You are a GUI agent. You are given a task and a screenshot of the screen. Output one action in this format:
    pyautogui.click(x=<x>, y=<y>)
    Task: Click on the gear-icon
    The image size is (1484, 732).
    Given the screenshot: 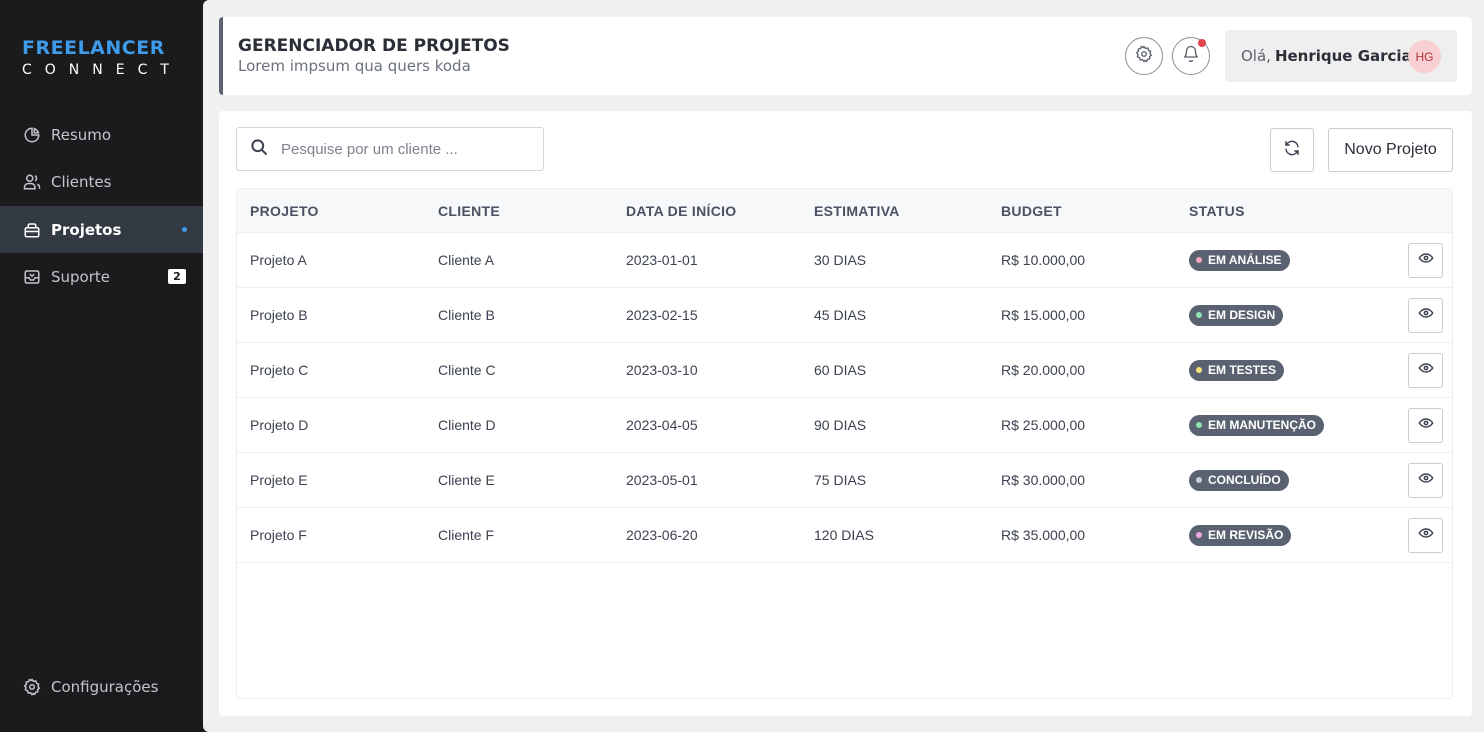 What is the action you would take?
    pyautogui.click(x=1144, y=56)
    